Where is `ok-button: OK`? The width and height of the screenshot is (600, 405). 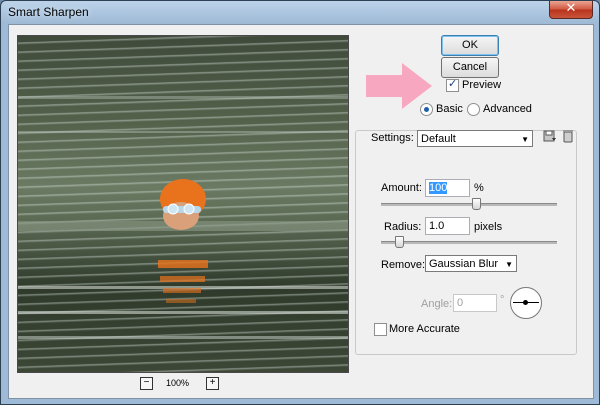
ok-button: OK is located at coordinates (470, 45).